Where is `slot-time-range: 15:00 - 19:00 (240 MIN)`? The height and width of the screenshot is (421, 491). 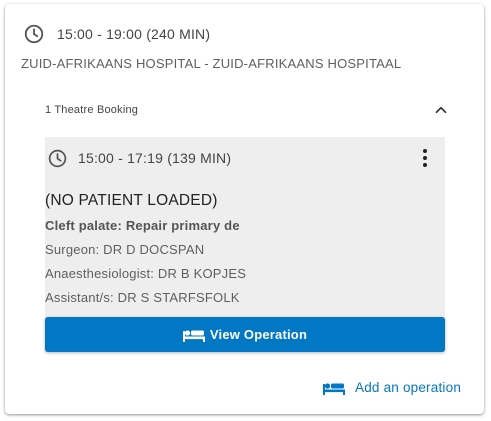 slot-time-range: 15:00 - 19:00 (240 MIN) is located at coordinates (134, 34).